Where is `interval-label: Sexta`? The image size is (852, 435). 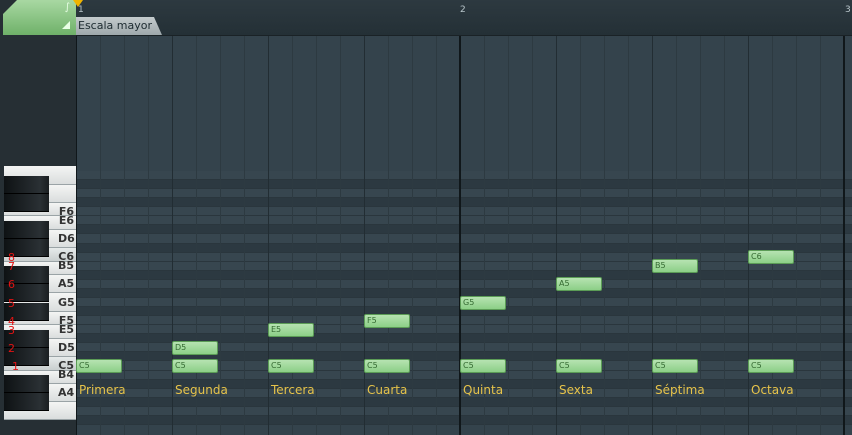 interval-label: Sexta is located at coordinates (576, 390).